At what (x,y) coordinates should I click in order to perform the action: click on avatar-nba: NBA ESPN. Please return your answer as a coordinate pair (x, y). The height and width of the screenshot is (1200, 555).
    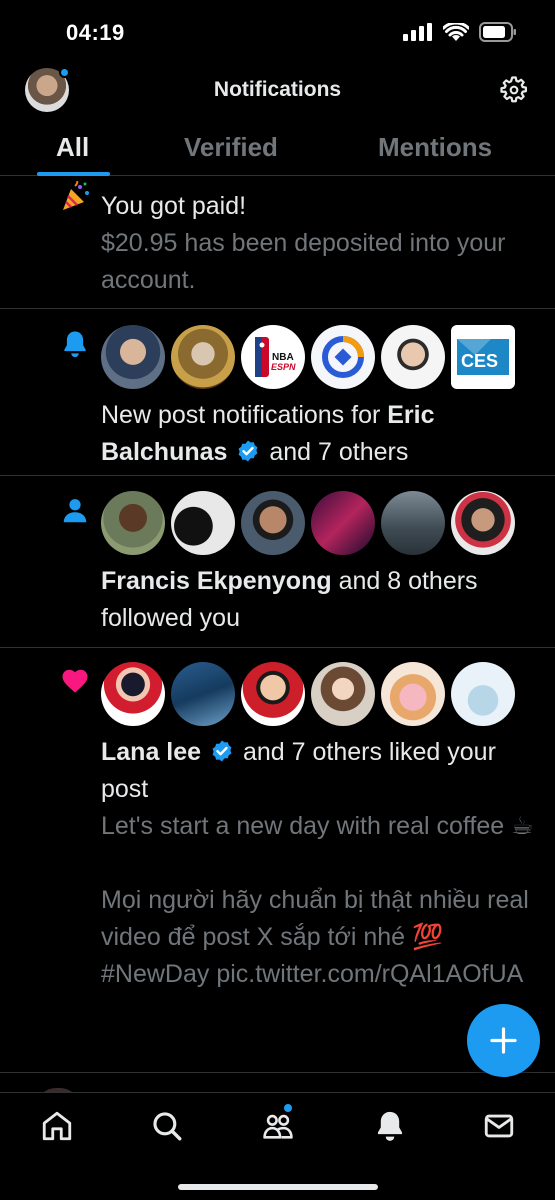
    Looking at the image, I should click on (273, 357).